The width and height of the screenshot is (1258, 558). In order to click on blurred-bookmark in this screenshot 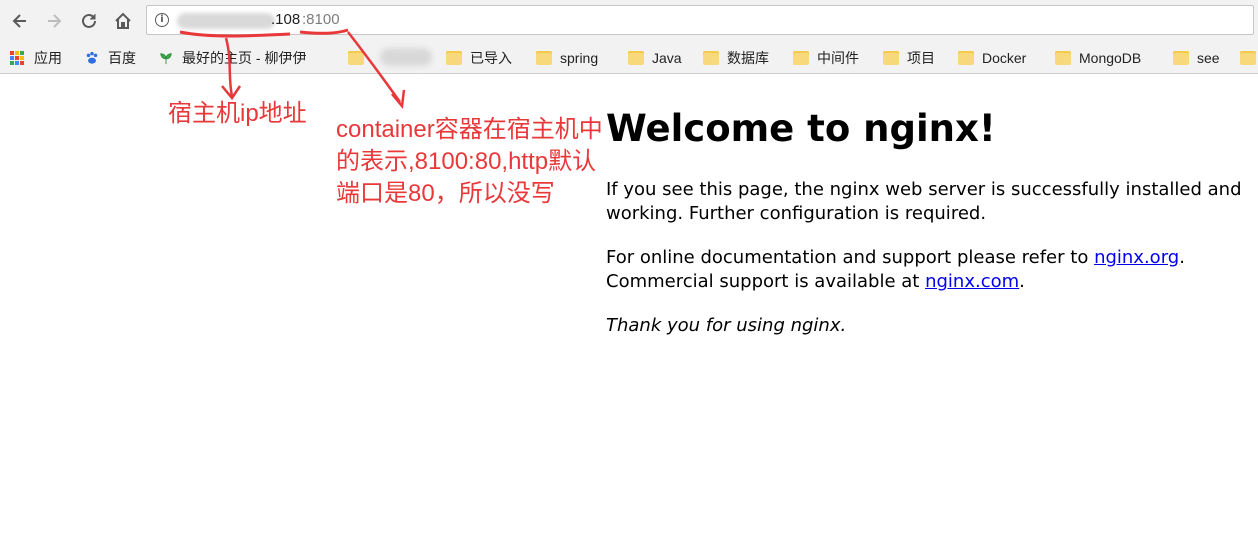, I will do `click(406, 57)`.